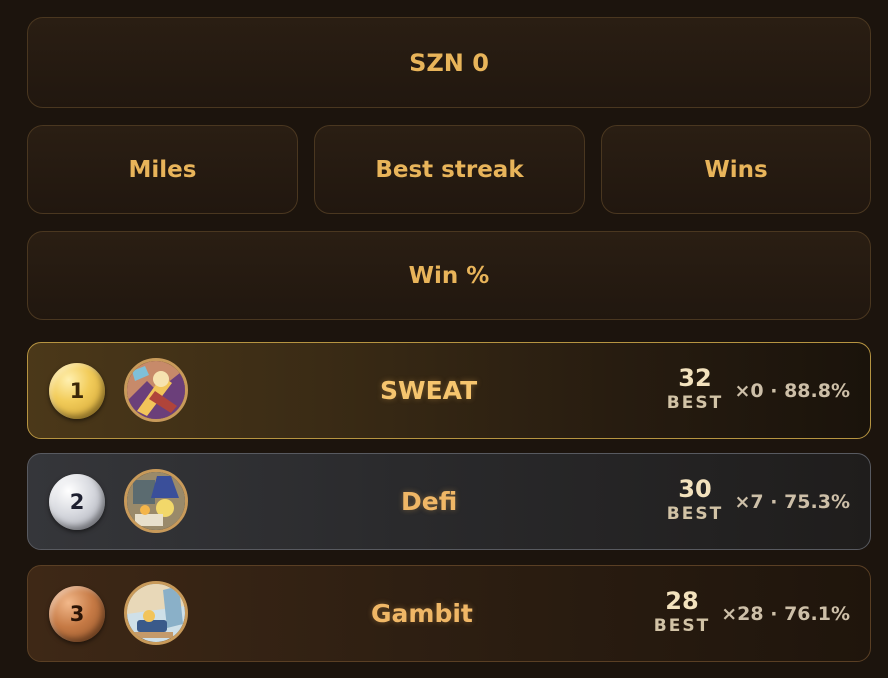  Describe the element at coordinates (162, 169) in the screenshot. I see `tab-miles: Miles` at that location.